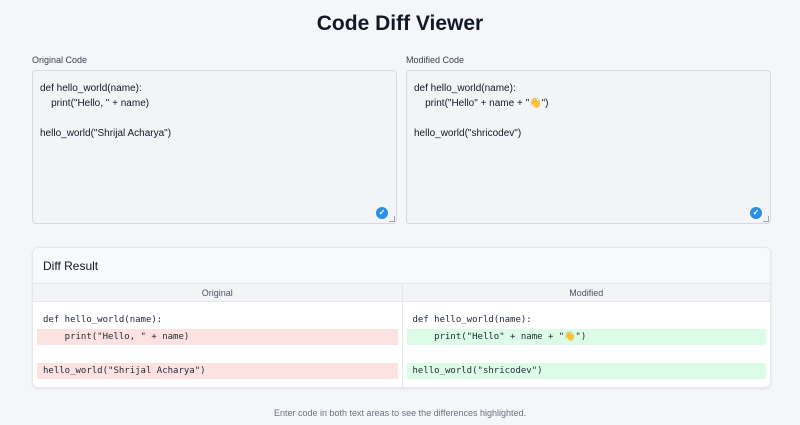  I want to click on diff-result-title: Diff Result, so click(401, 266).